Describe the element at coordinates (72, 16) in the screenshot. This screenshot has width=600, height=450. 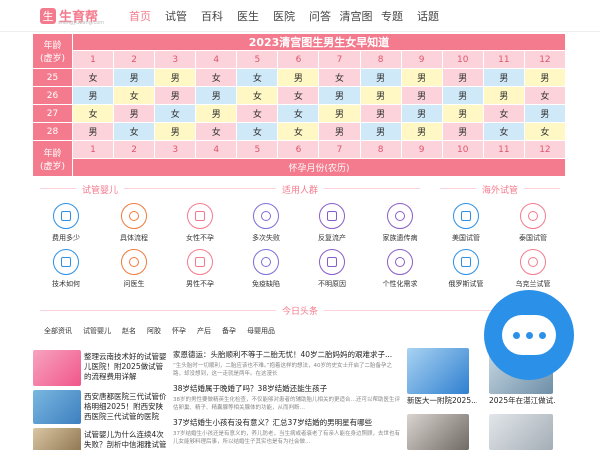
I see `site-logo: 生 生育帮 shengyubang.com` at that location.